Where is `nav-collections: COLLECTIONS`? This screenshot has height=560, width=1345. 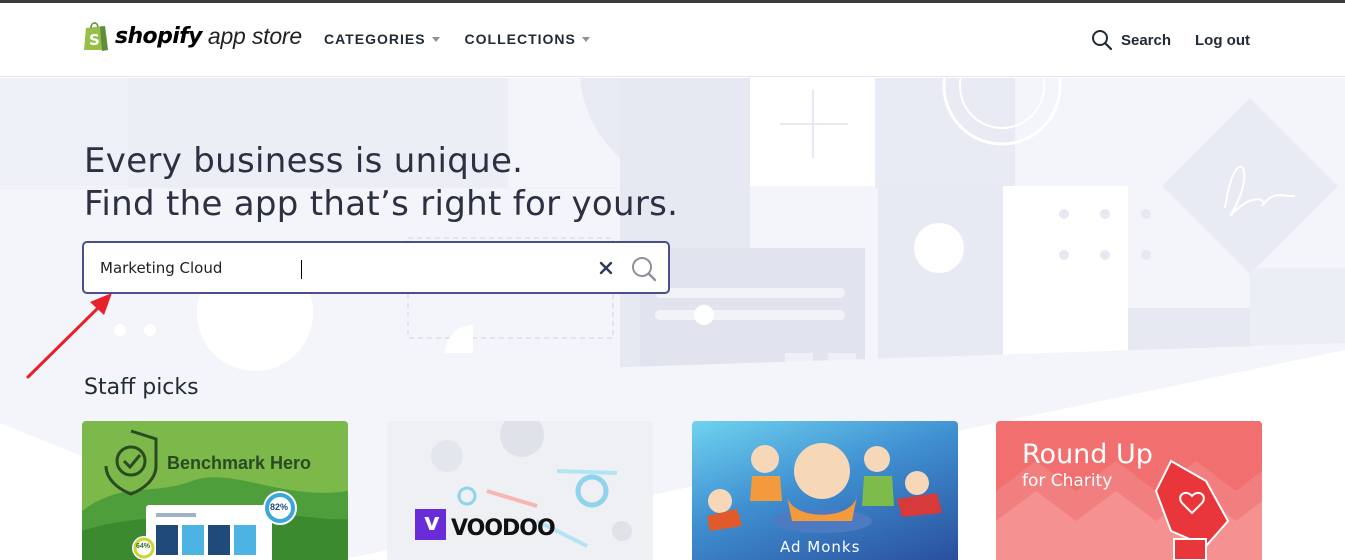 nav-collections: COLLECTIONS is located at coordinates (527, 39).